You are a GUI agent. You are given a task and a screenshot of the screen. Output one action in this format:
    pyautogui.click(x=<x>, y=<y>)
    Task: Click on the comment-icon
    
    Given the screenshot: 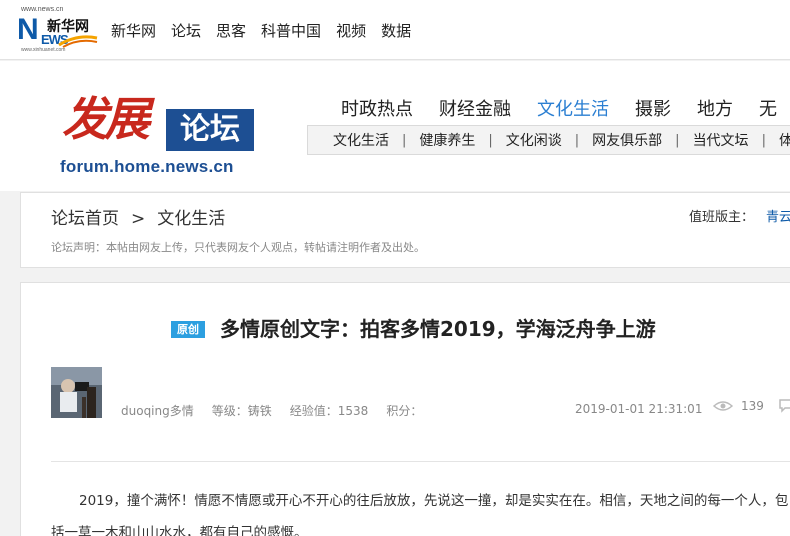 What is the action you would take?
    pyautogui.click(x=784, y=406)
    